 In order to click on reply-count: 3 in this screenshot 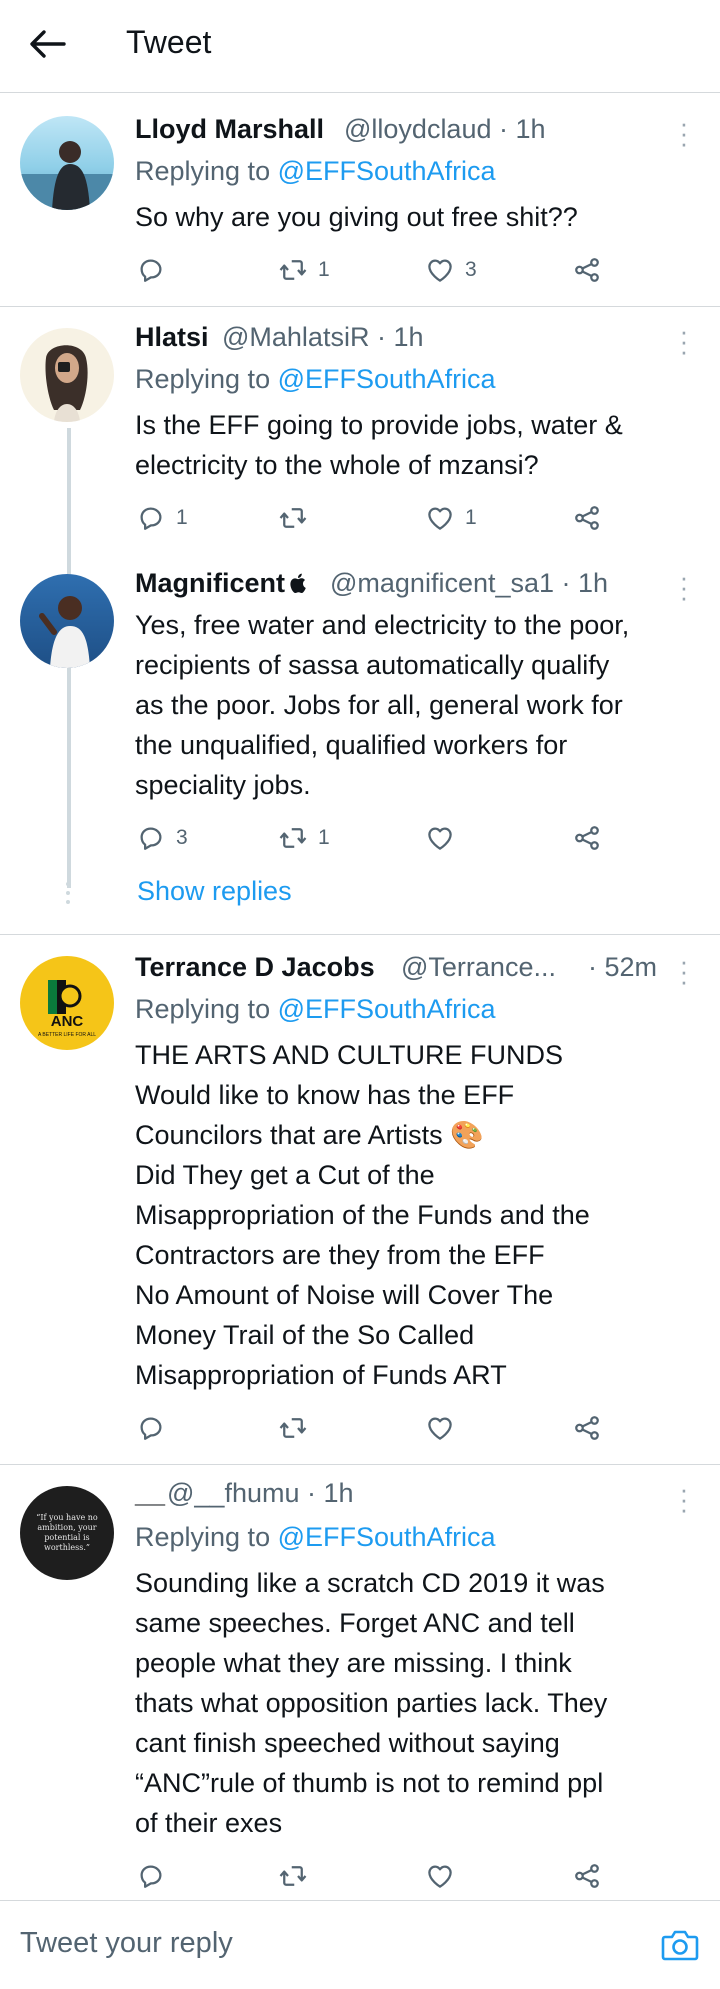, I will do `click(182, 837)`.